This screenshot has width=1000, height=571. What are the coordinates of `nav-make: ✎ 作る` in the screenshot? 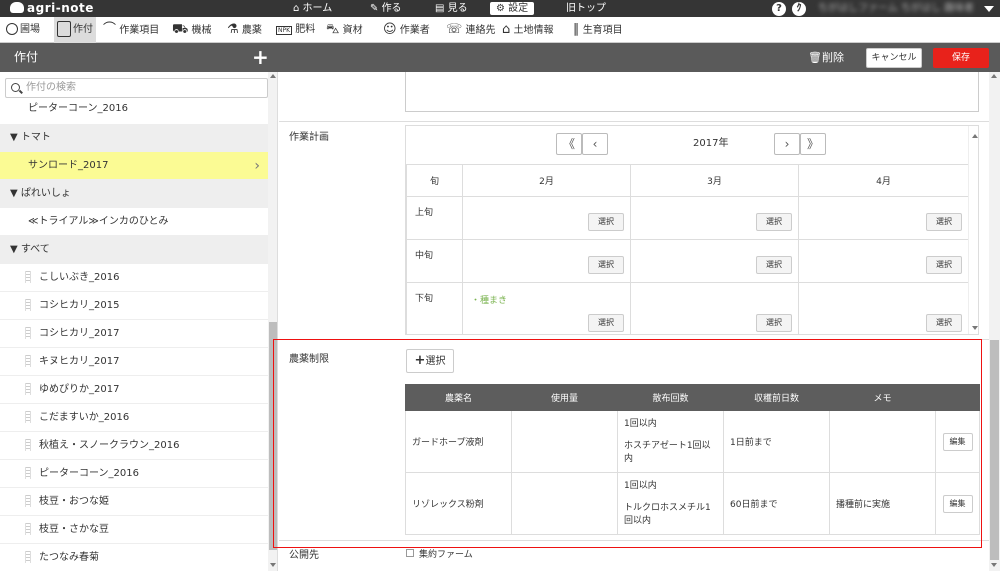 It's located at (386, 8).